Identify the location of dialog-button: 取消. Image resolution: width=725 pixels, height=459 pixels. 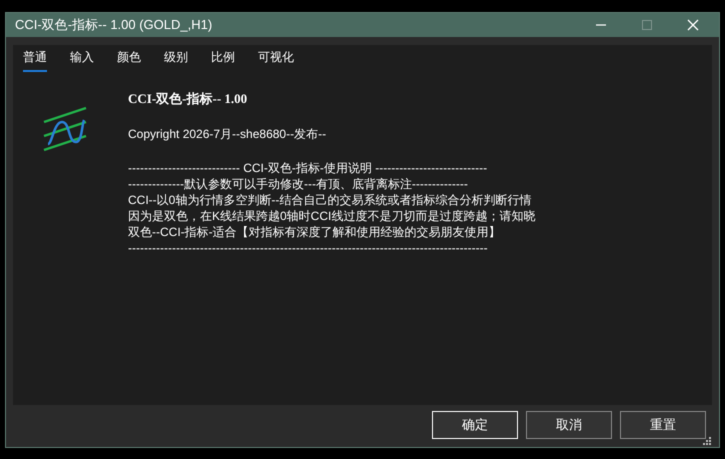
(569, 425).